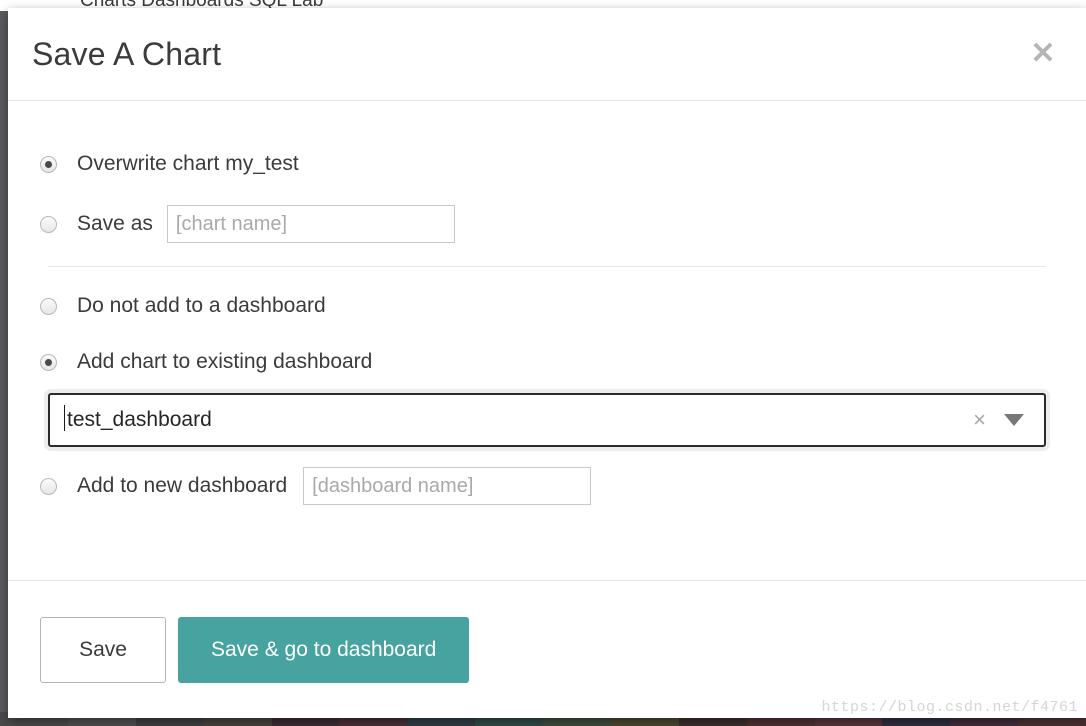 This screenshot has height=726, width=1086. What do you see at coordinates (48, 164) in the screenshot?
I see `radio-overwrite-chart` at bounding box center [48, 164].